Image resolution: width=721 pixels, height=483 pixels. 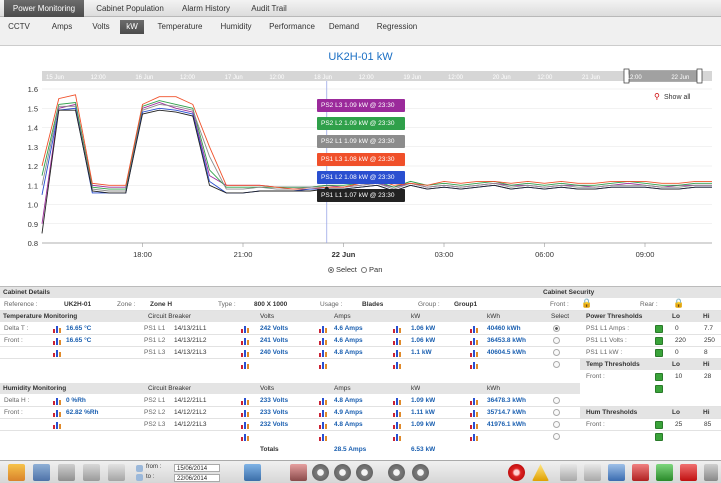 I want to click on calendar-from-icon, so click(x=139, y=468).